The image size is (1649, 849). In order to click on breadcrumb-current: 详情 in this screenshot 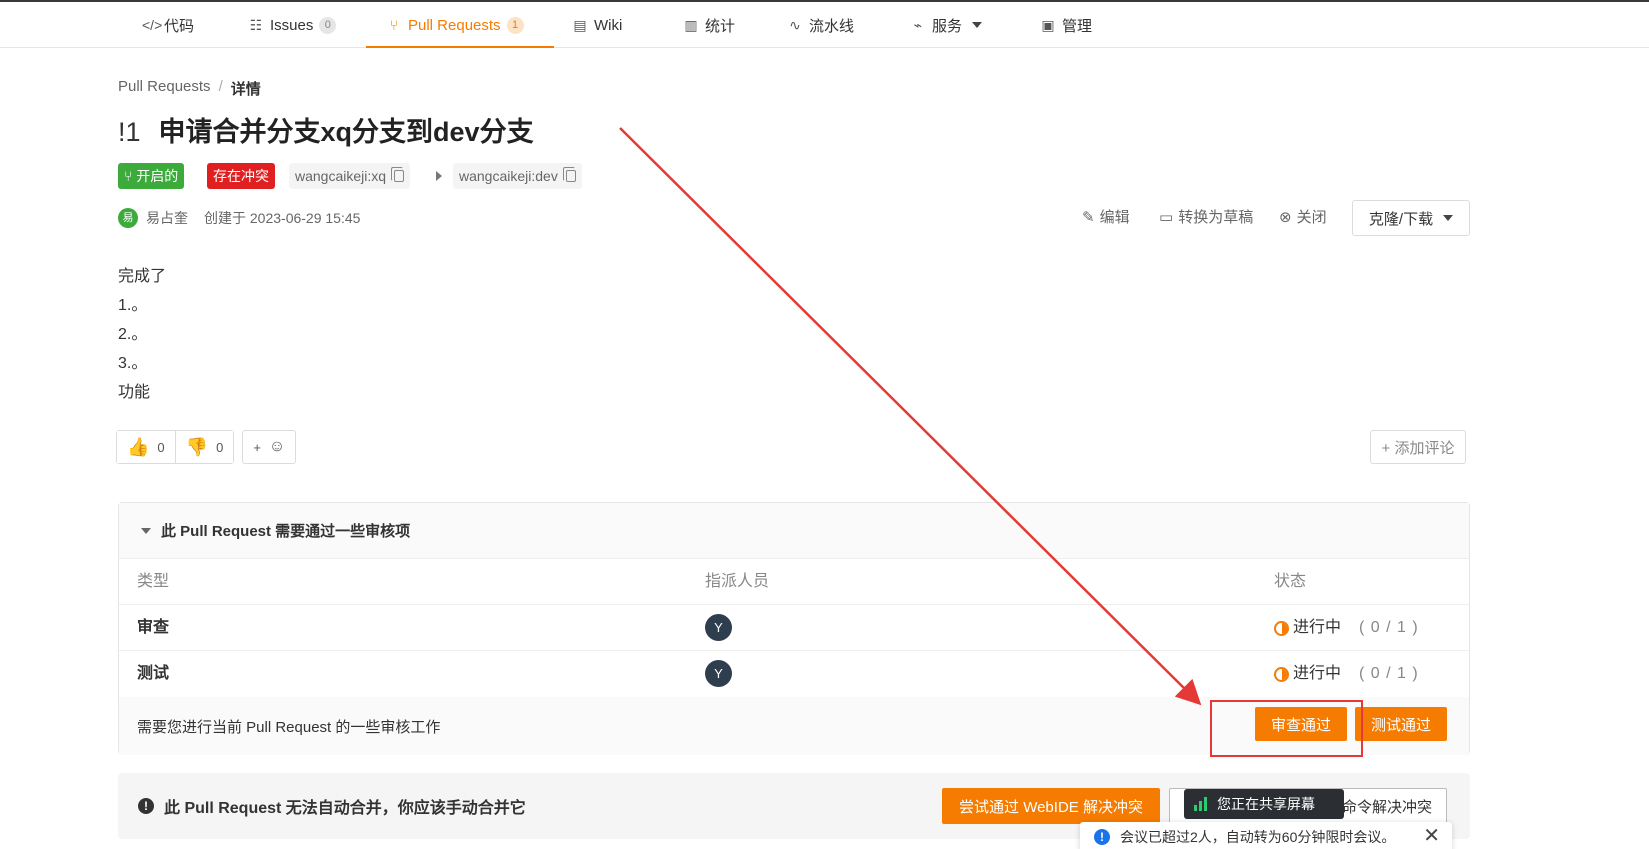, I will do `click(245, 89)`.